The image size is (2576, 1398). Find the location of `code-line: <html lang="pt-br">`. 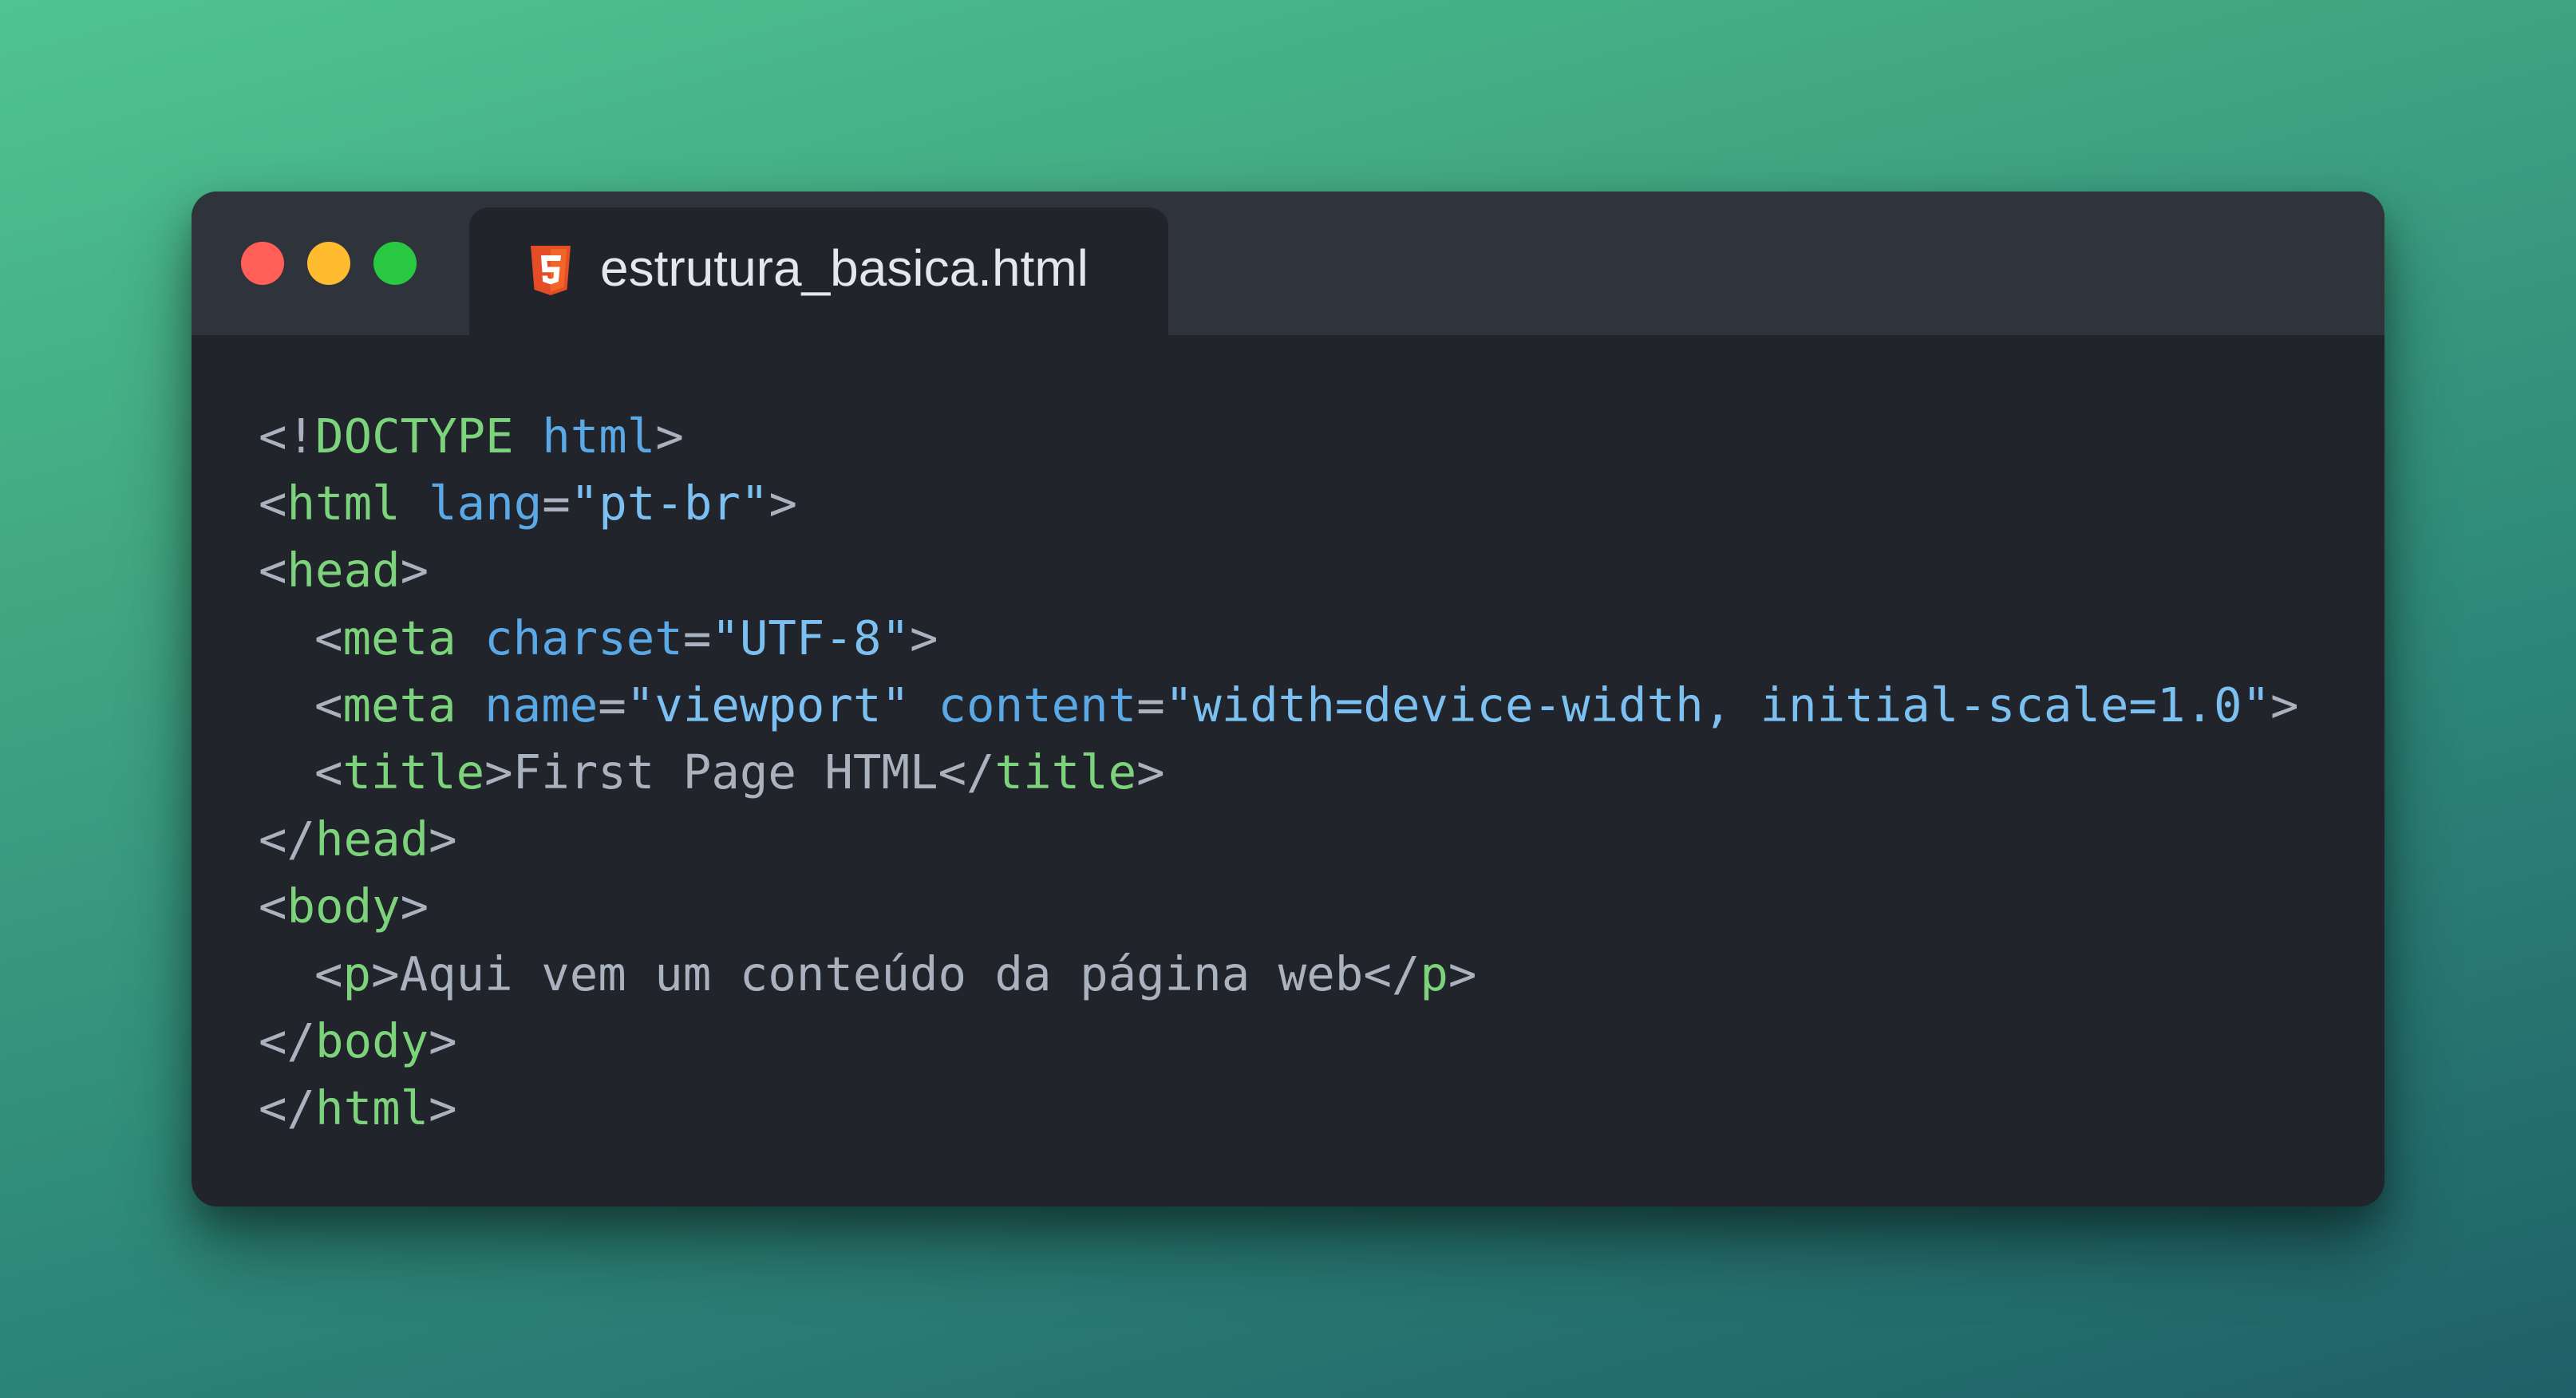

code-line: <html lang="pt-br"> is located at coordinates (1279, 503).